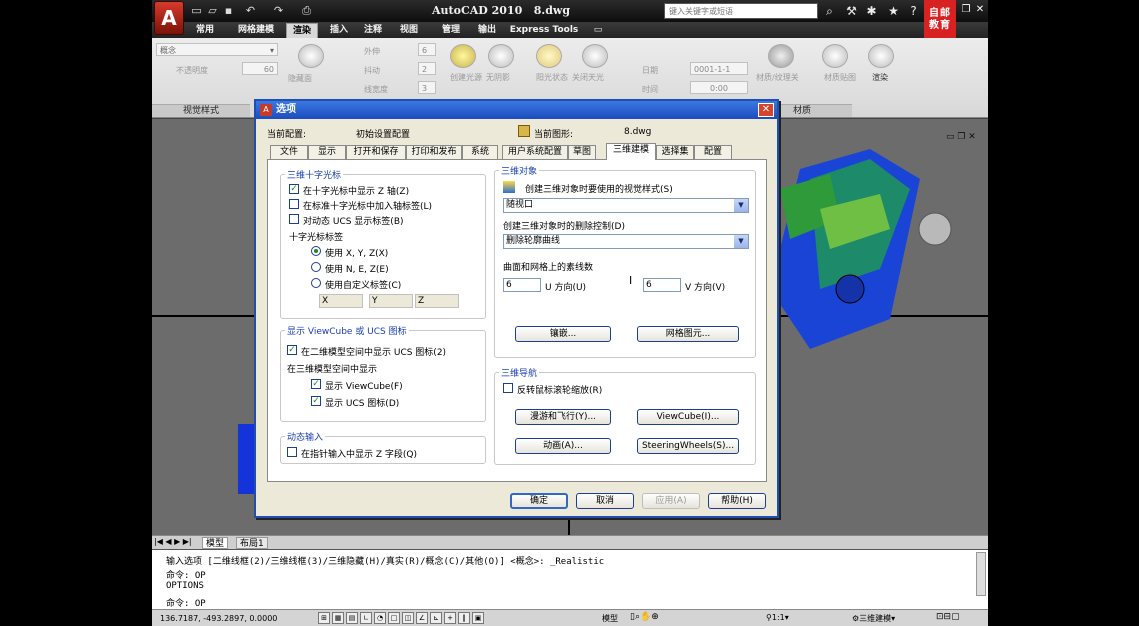 The height and width of the screenshot is (626, 1139). I want to click on time-value: 0:00, so click(719, 87).